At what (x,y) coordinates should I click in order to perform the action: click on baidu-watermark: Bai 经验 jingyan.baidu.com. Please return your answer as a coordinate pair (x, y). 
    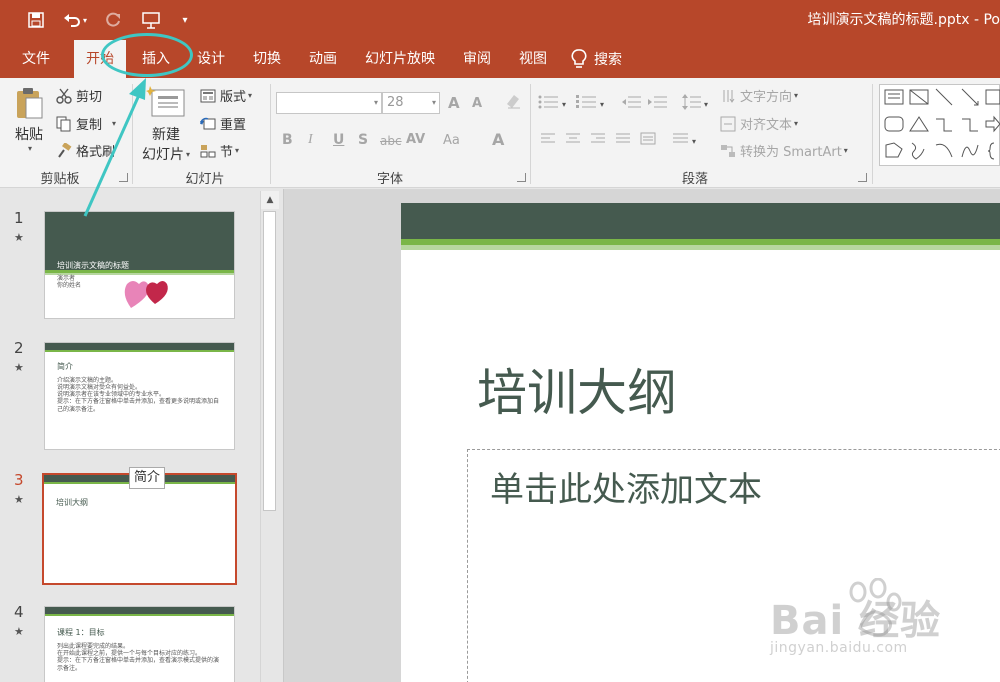
    Looking at the image, I should click on (885, 628).